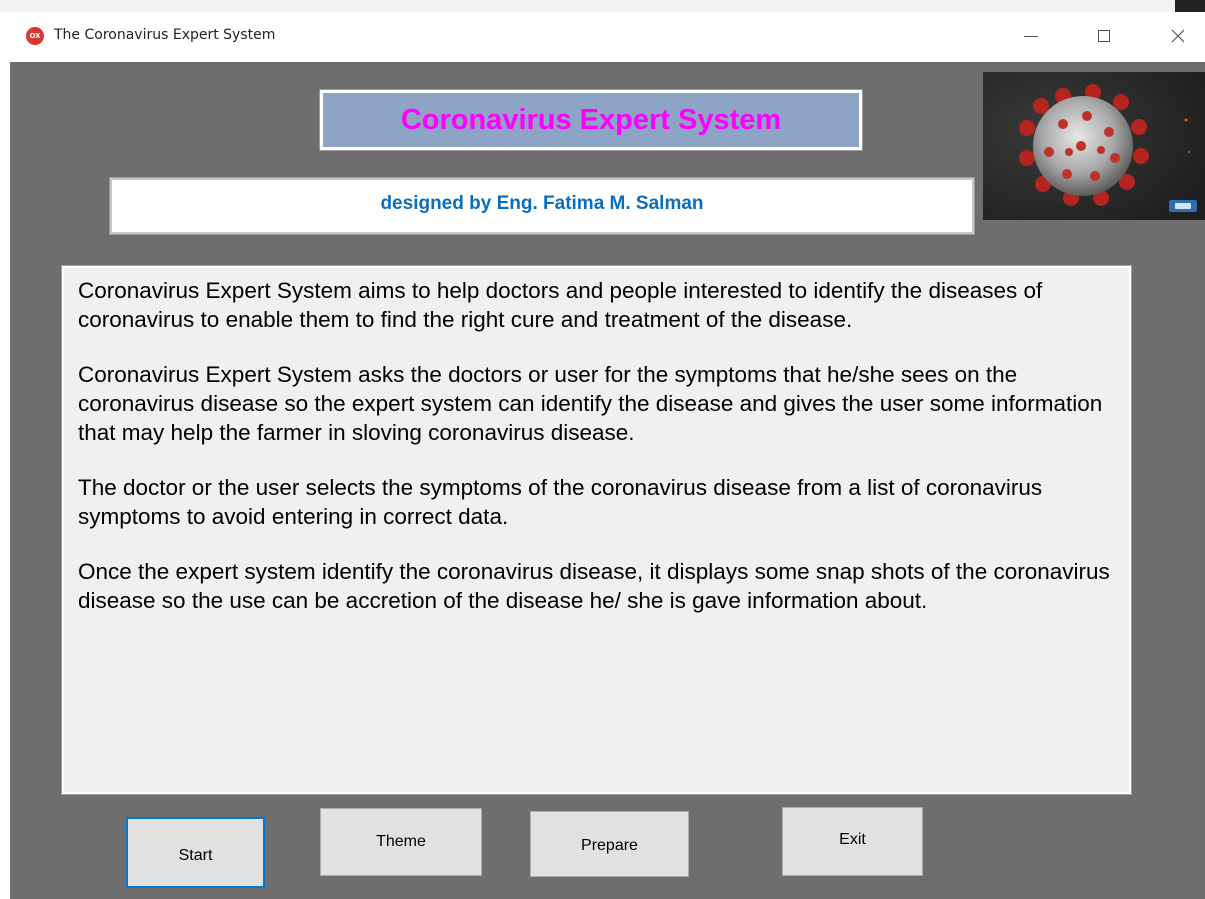 The height and width of the screenshot is (899, 1205). I want to click on maximize-button, so click(1104, 36).